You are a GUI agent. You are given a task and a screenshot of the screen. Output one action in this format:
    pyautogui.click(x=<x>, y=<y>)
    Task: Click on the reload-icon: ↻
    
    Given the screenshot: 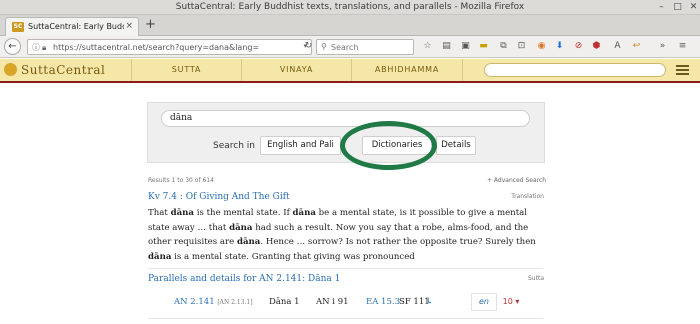 What is the action you would take?
    pyautogui.click(x=308, y=46)
    